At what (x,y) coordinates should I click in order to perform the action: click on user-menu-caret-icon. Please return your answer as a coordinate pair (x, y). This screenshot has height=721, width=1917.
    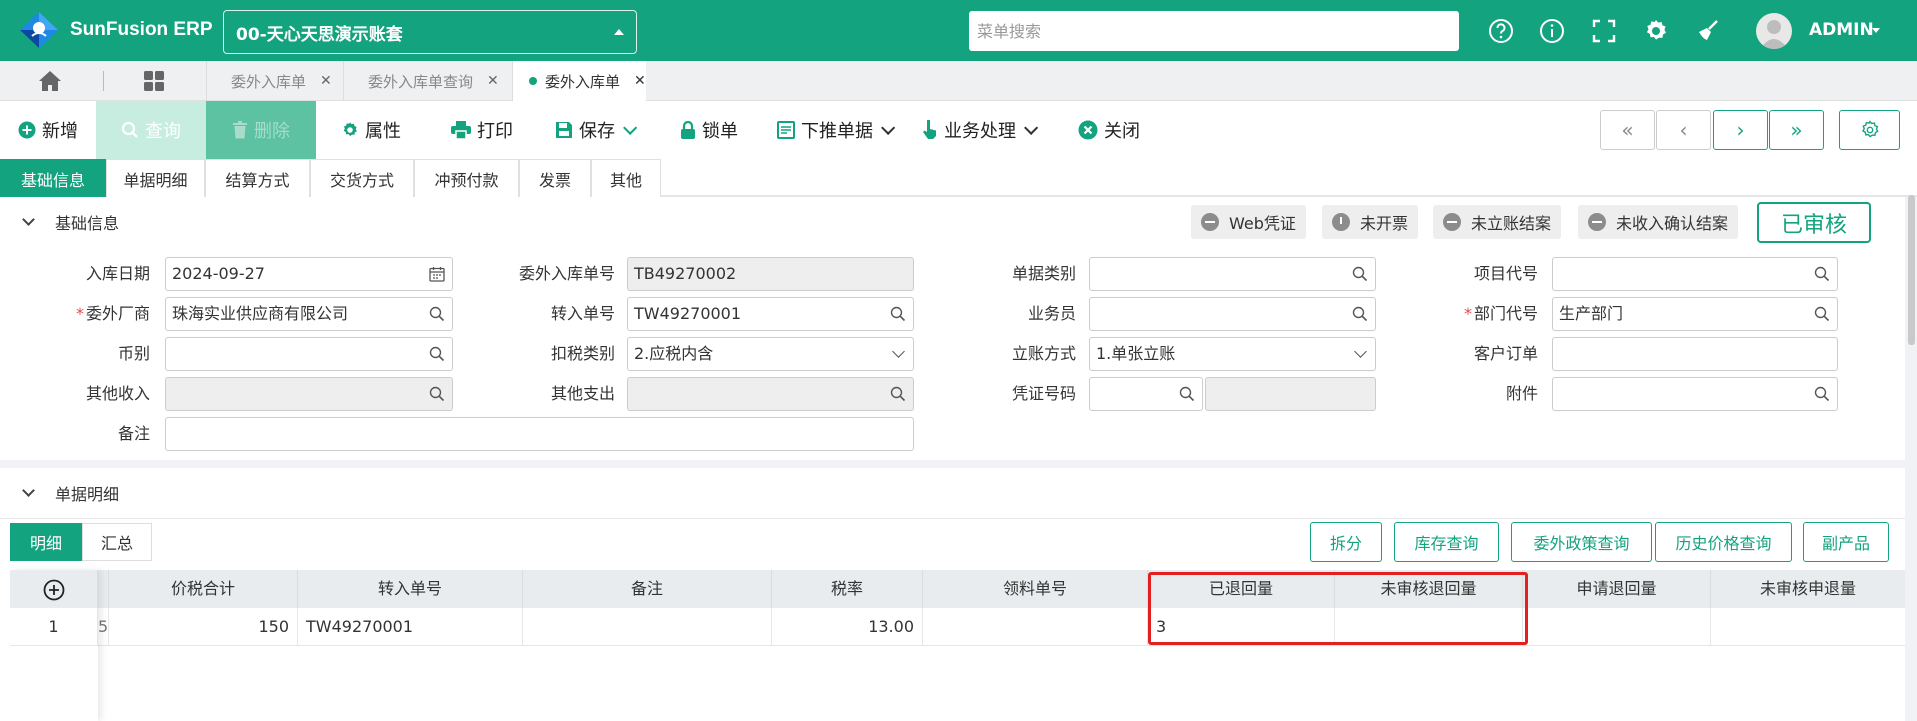
    Looking at the image, I should click on (1876, 30).